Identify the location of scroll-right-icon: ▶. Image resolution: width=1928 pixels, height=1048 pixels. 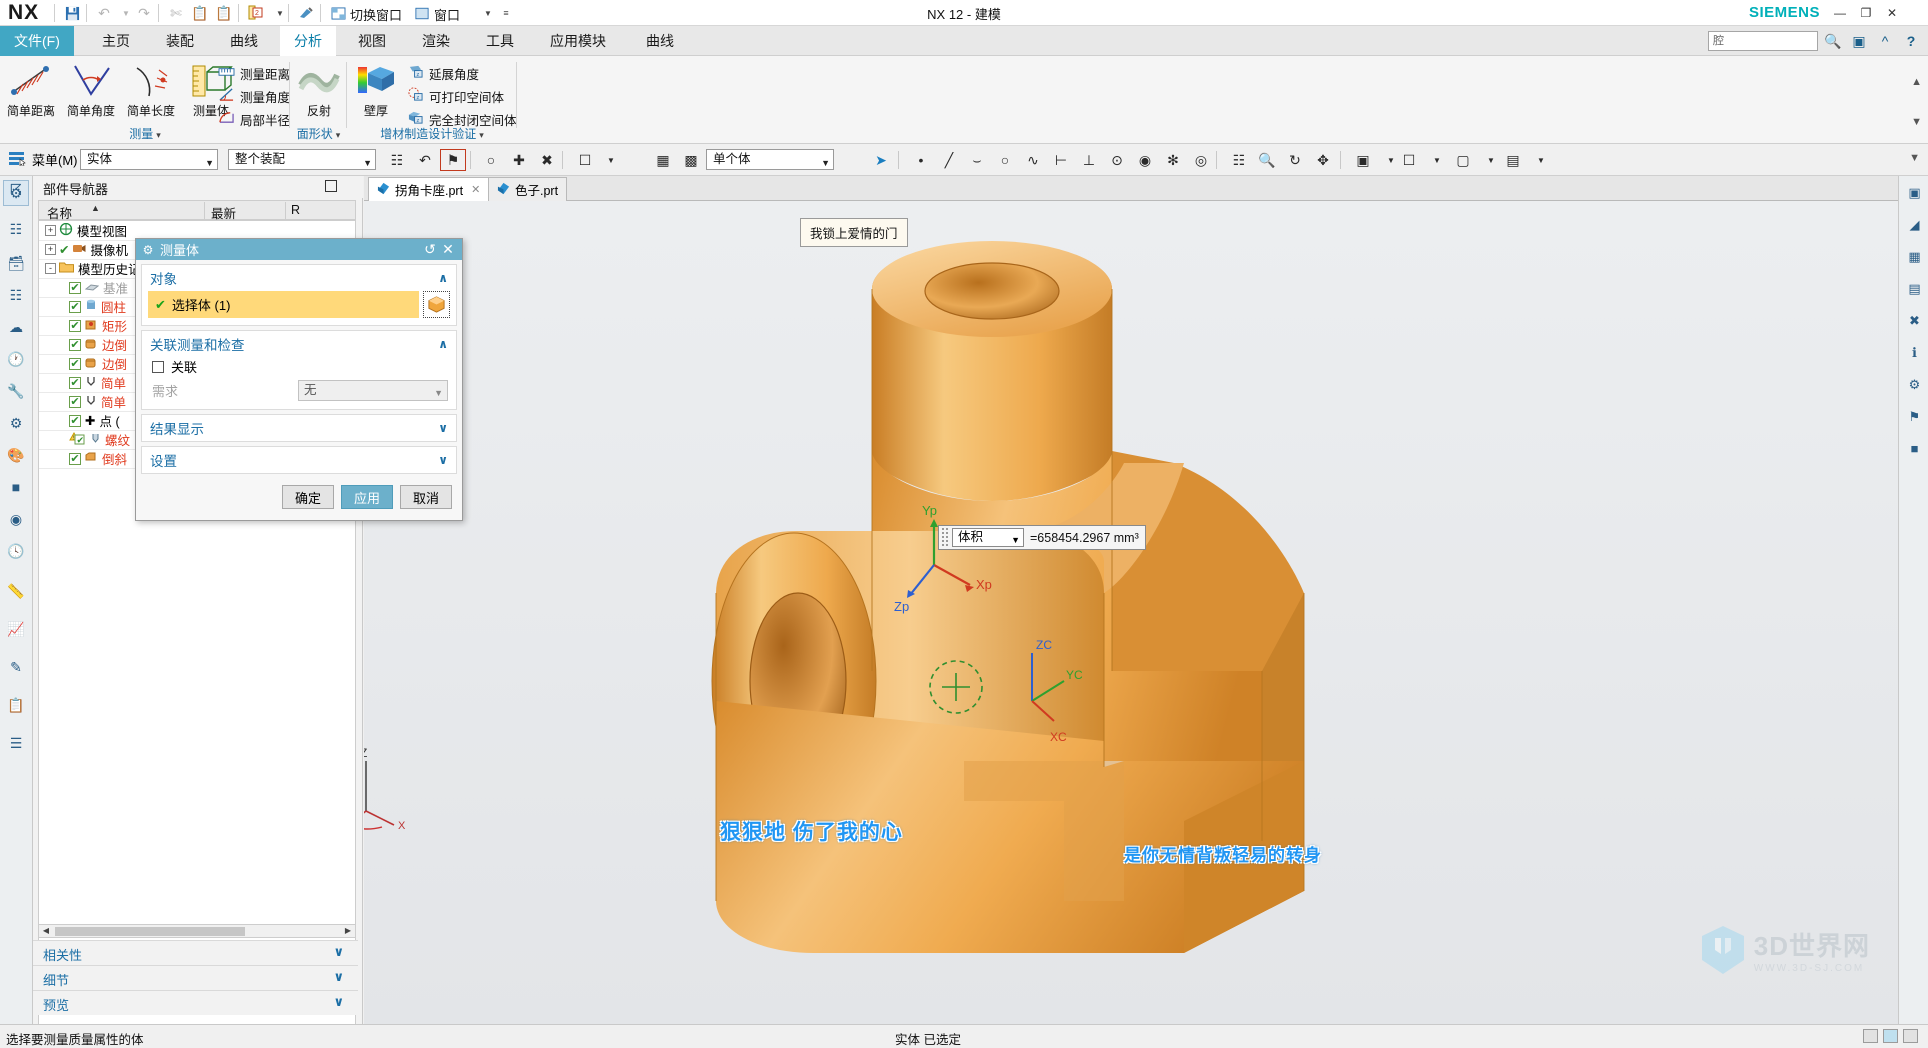
(348, 931).